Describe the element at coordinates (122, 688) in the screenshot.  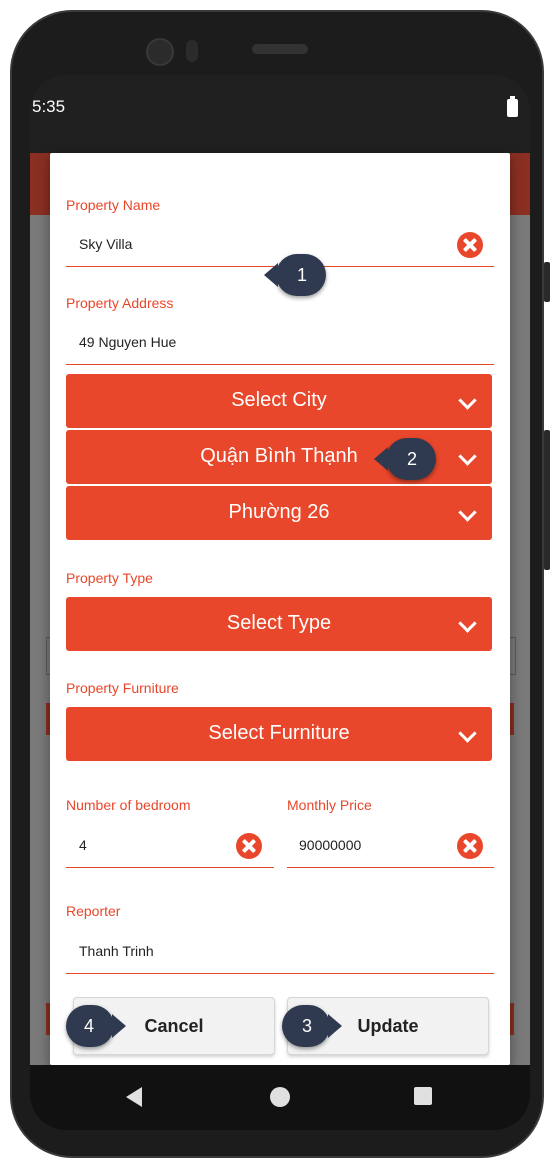
I see `property-furniture-label: Property Furniture` at that location.